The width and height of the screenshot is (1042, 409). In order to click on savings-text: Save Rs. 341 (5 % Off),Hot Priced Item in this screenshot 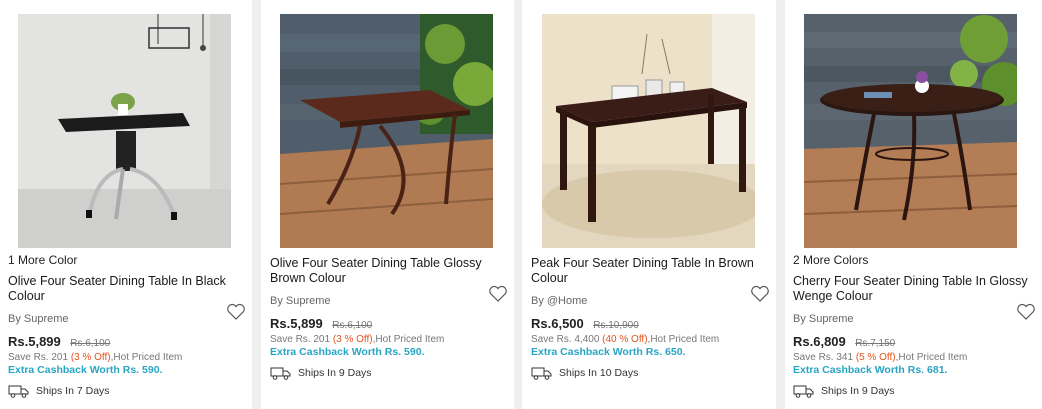, I will do `click(917, 357)`.